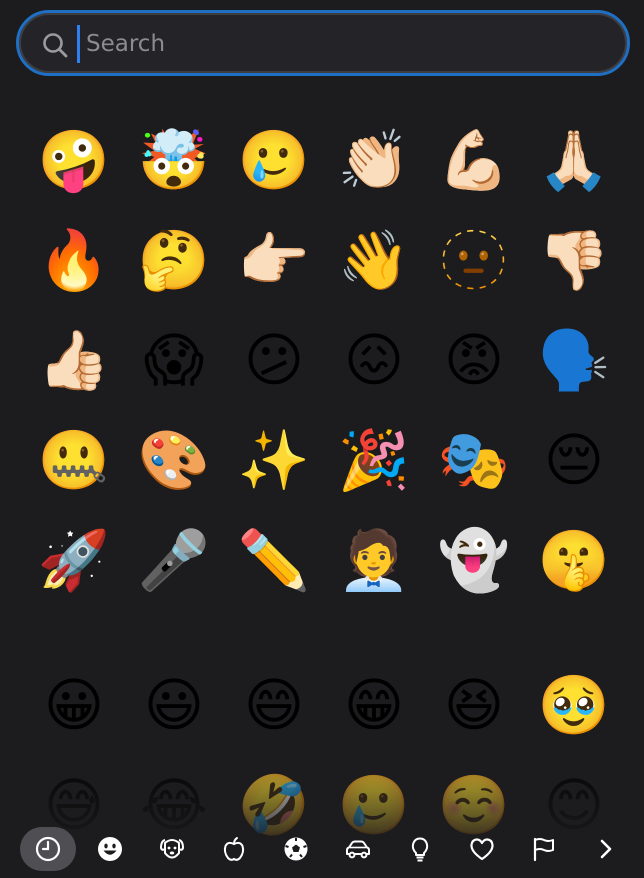 This screenshot has height=878, width=644. I want to click on emoji-cell: 👍🏻, so click(74, 360).